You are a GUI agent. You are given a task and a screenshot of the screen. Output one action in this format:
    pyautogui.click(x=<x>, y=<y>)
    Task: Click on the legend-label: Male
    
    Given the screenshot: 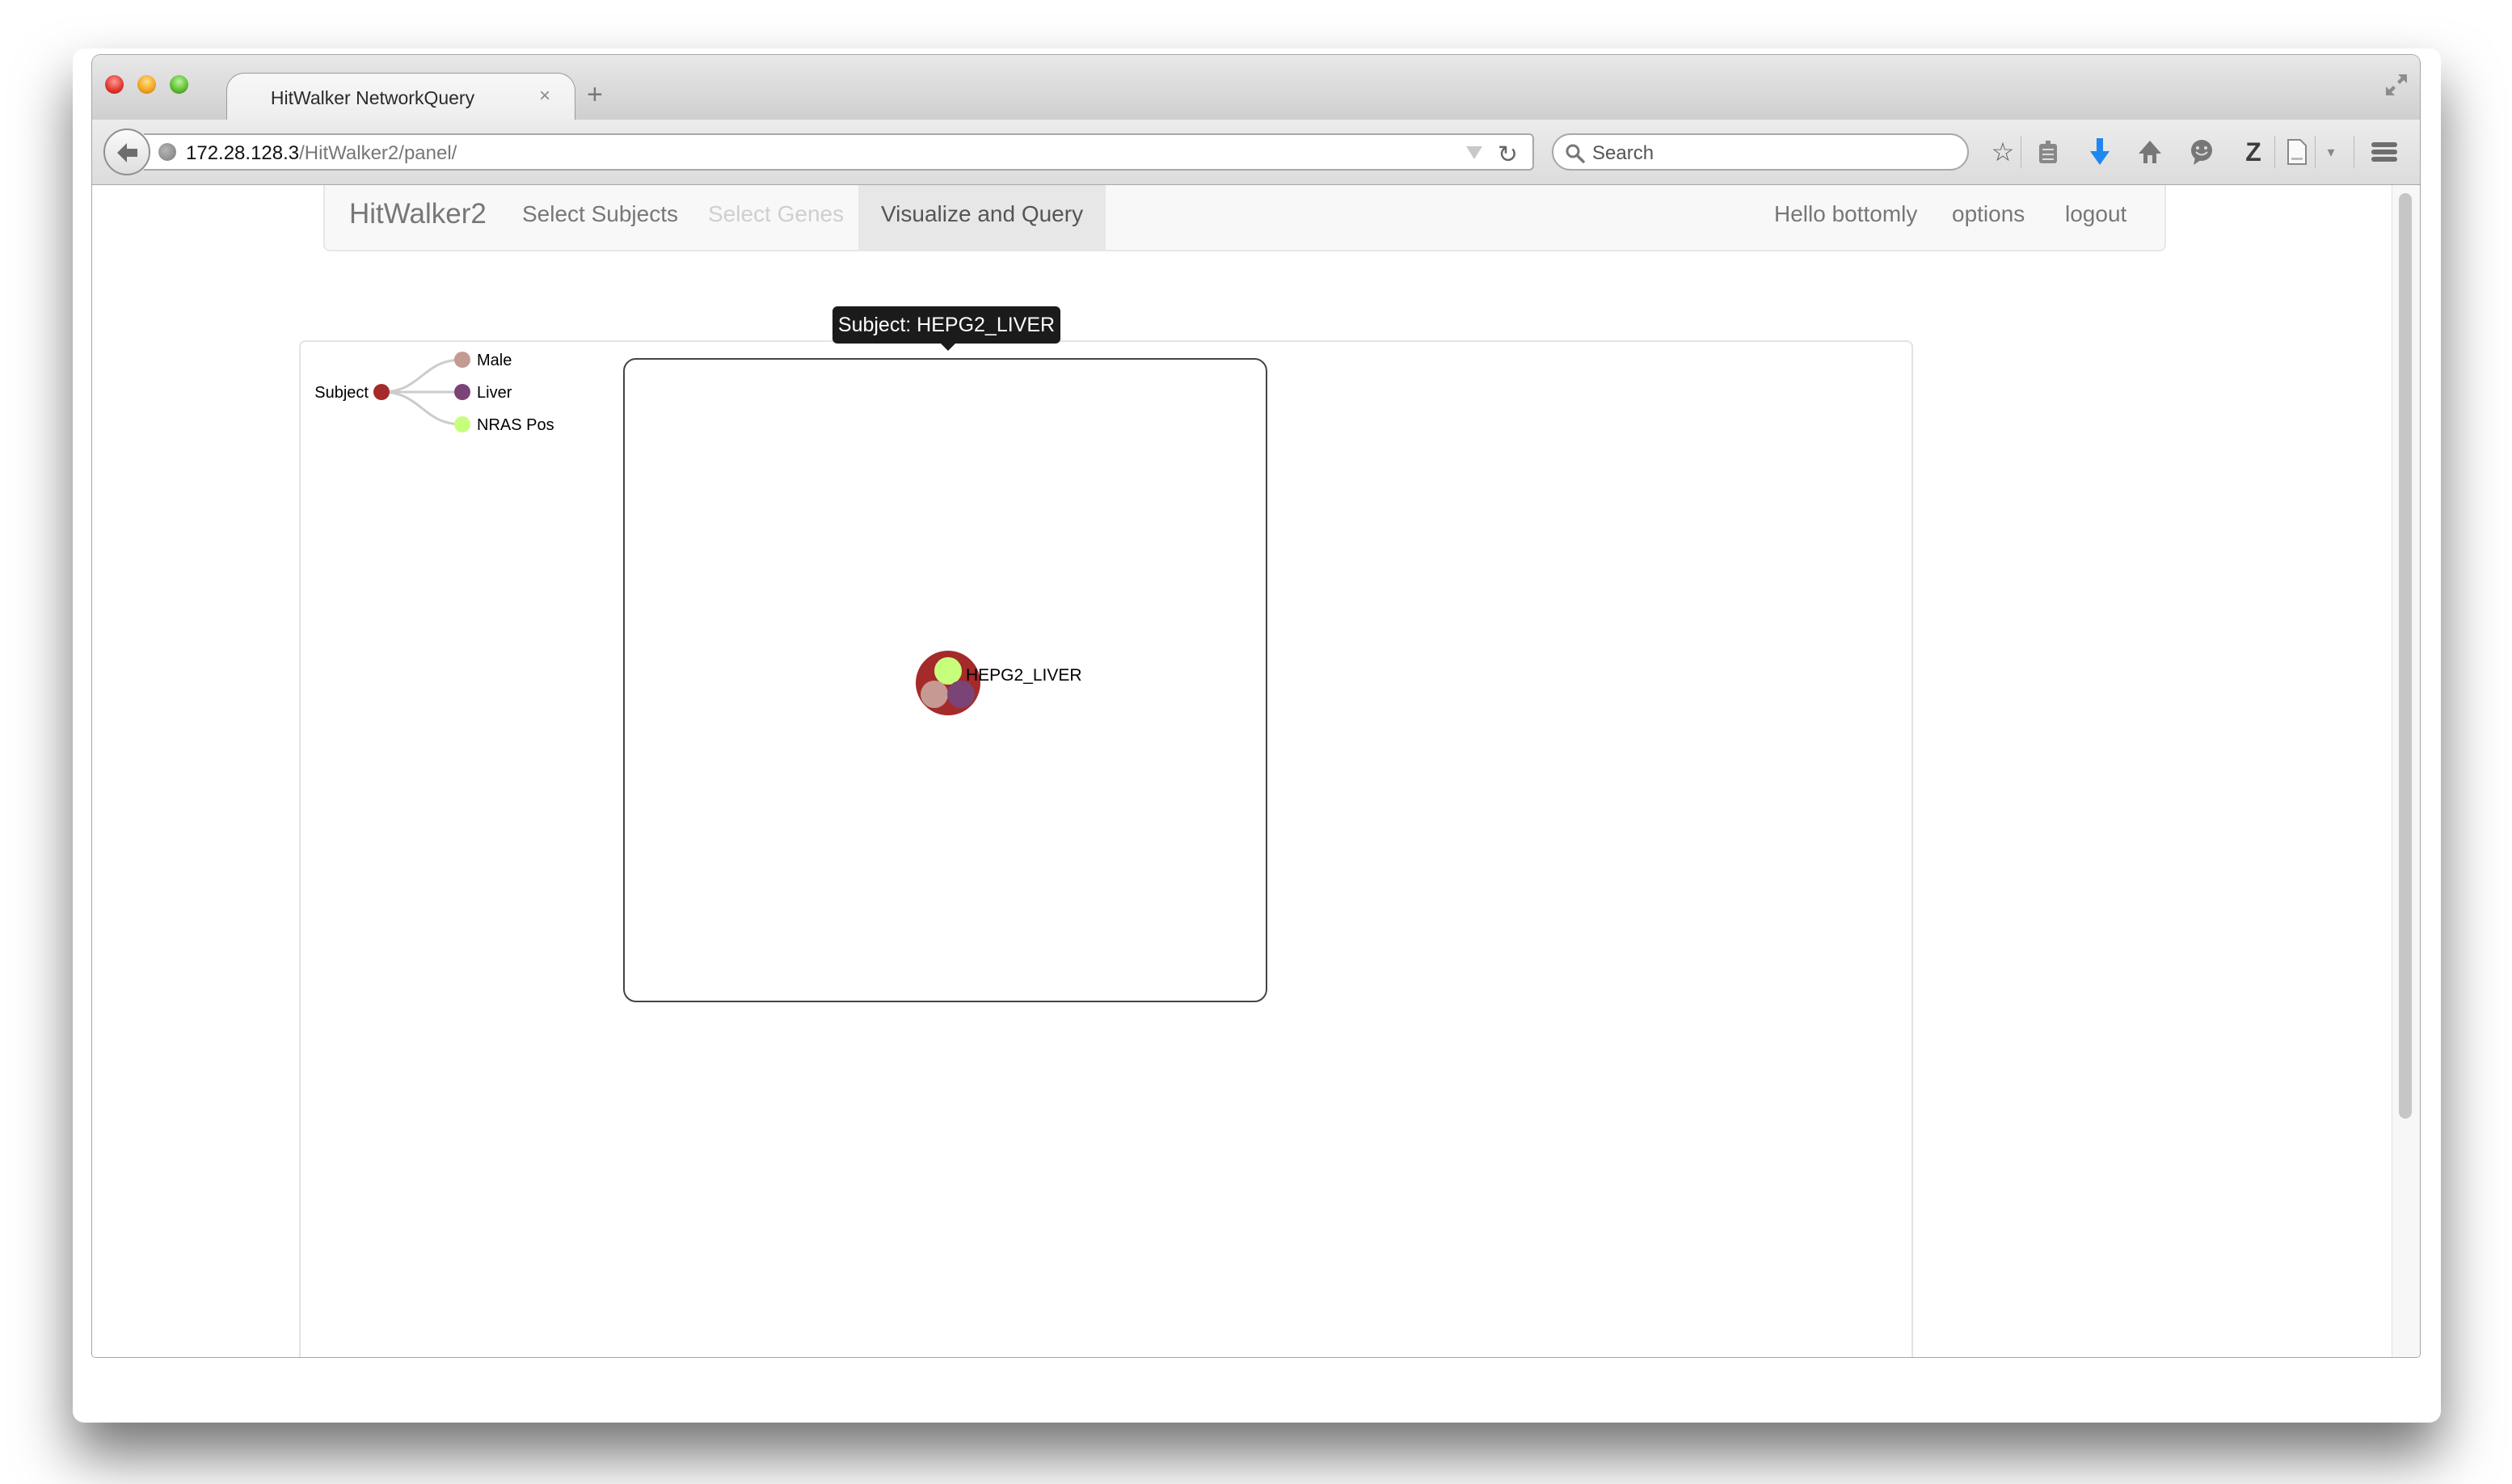 What is the action you would take?
    pyautogui.click(x=494, y=360)
    